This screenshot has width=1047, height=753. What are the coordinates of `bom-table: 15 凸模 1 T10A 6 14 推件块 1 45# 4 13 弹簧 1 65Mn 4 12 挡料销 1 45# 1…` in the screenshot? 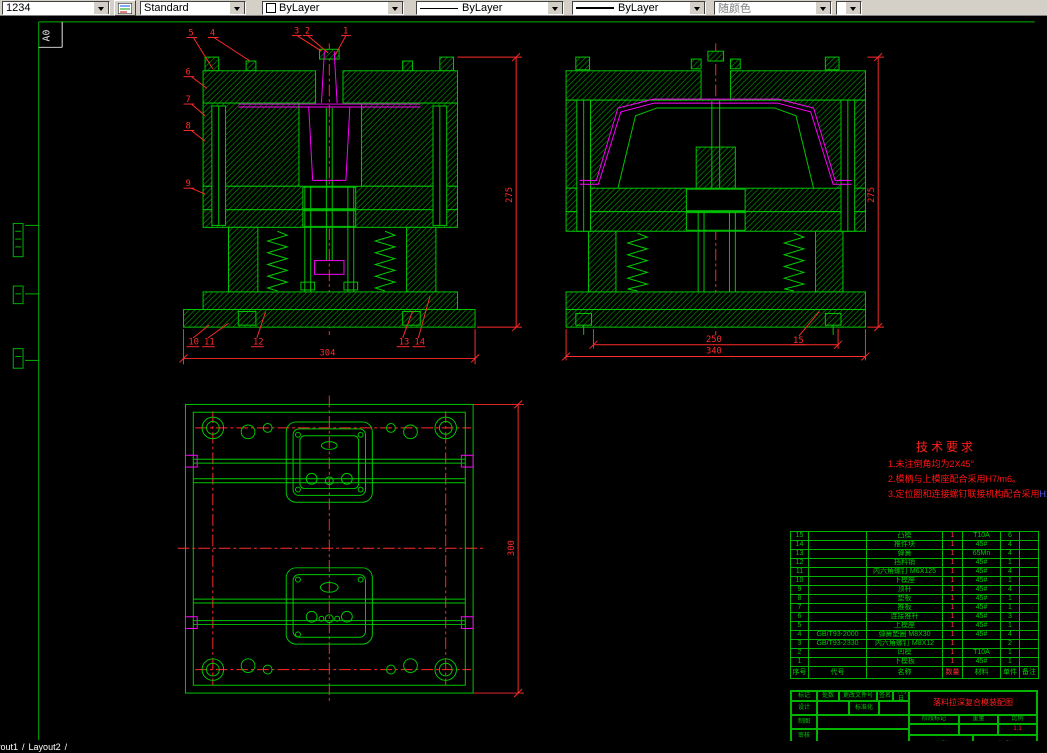 It's located at (914, 605).